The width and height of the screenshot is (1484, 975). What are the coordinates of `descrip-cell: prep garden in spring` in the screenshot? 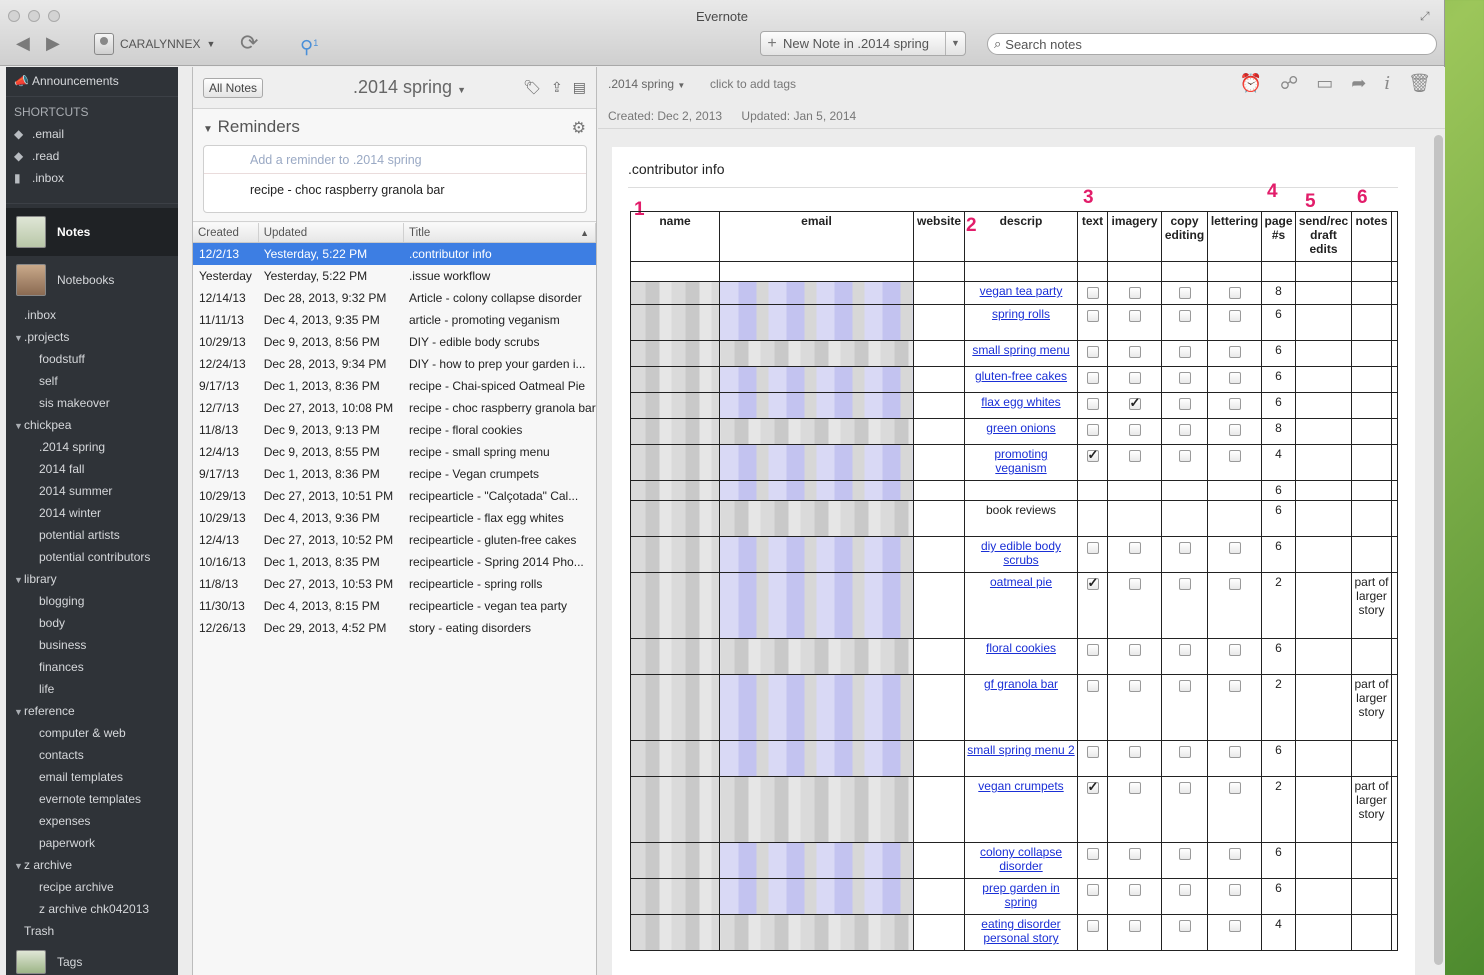 It's located at (1021, 896).